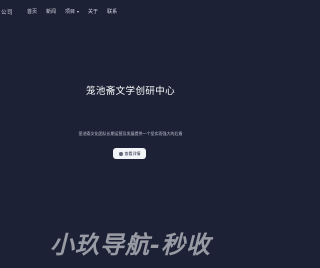 This screenshot has height=268, width=320. I want to click on book-icon, so click(120, 153).